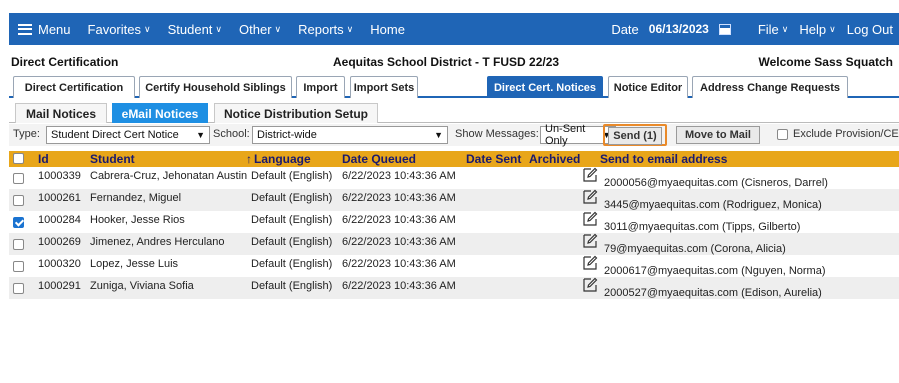  I want to click on col-date-sent: Date Sent, so click(493, 159).